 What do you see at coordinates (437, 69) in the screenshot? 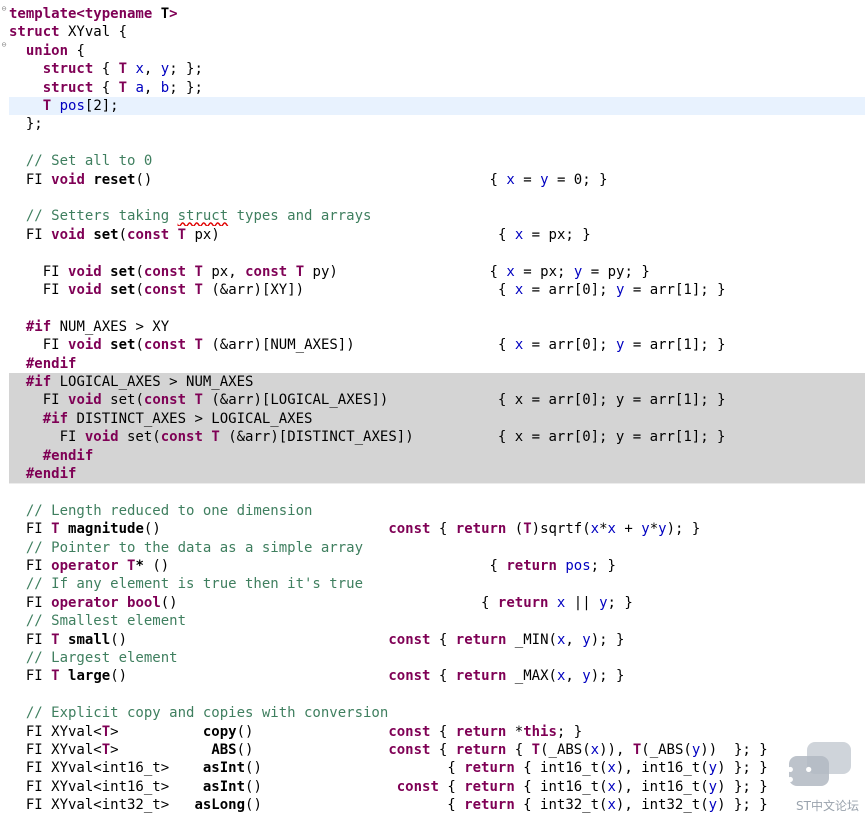
I see `code-line: struct { T x, y; };` at bounding box center [437, 69].